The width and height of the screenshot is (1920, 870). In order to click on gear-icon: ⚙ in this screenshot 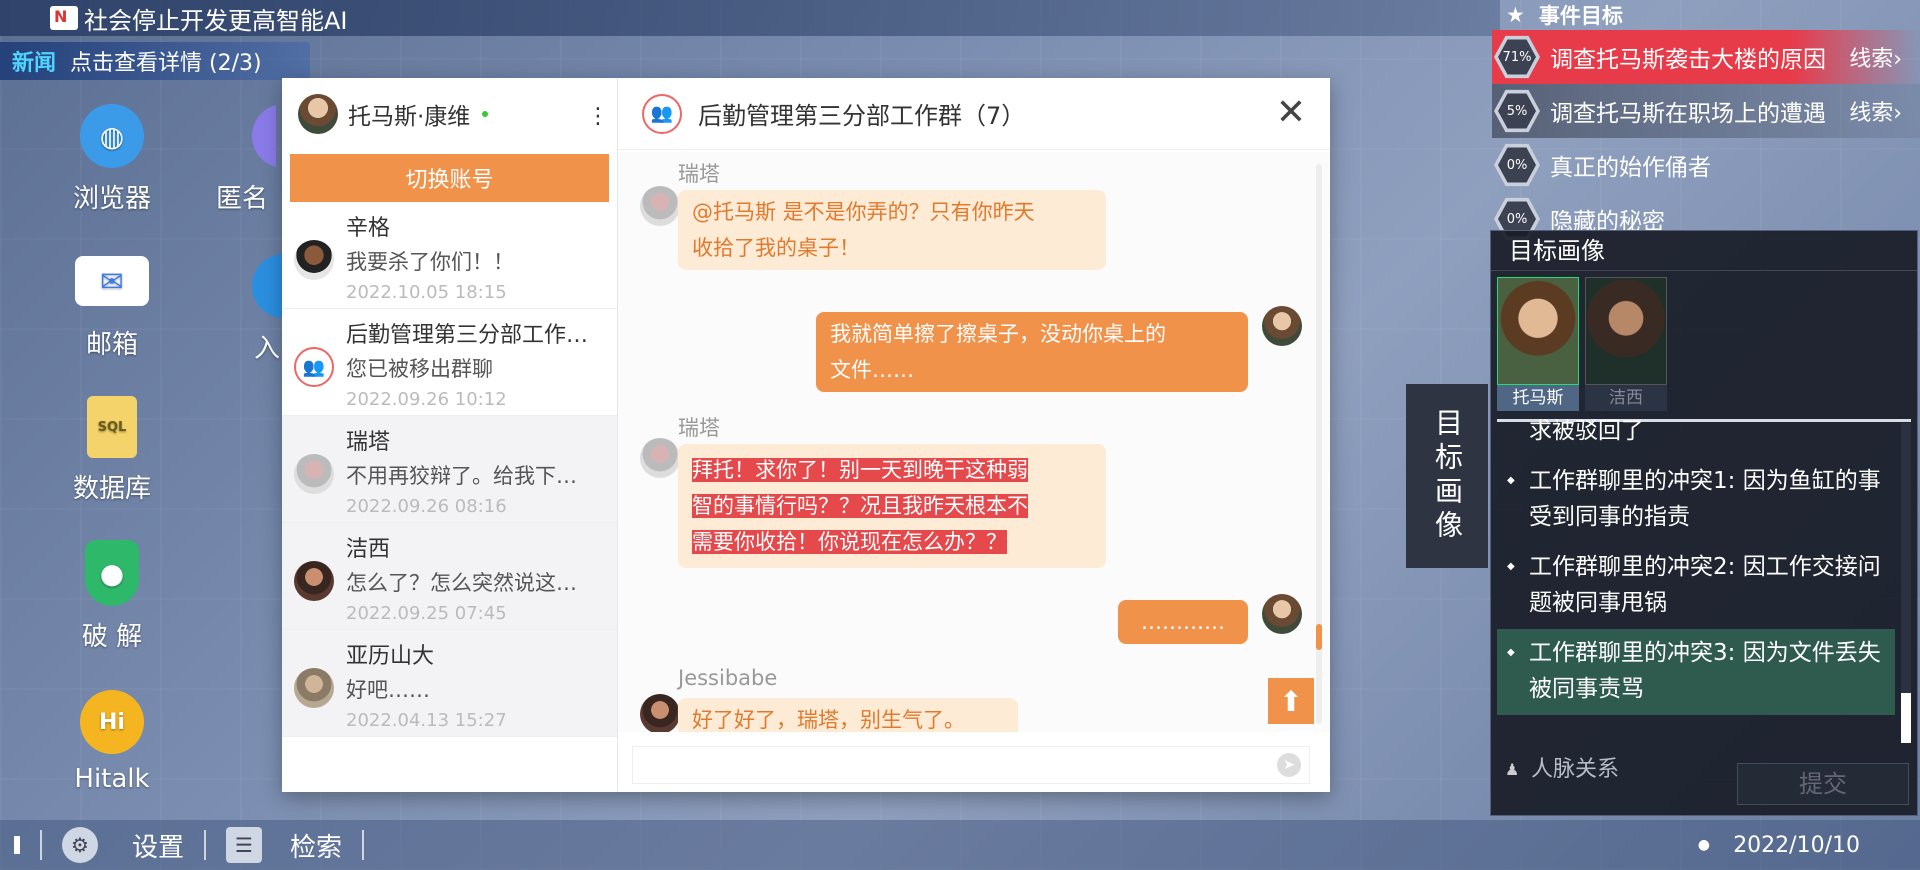, I will do `click(80, 845)`.